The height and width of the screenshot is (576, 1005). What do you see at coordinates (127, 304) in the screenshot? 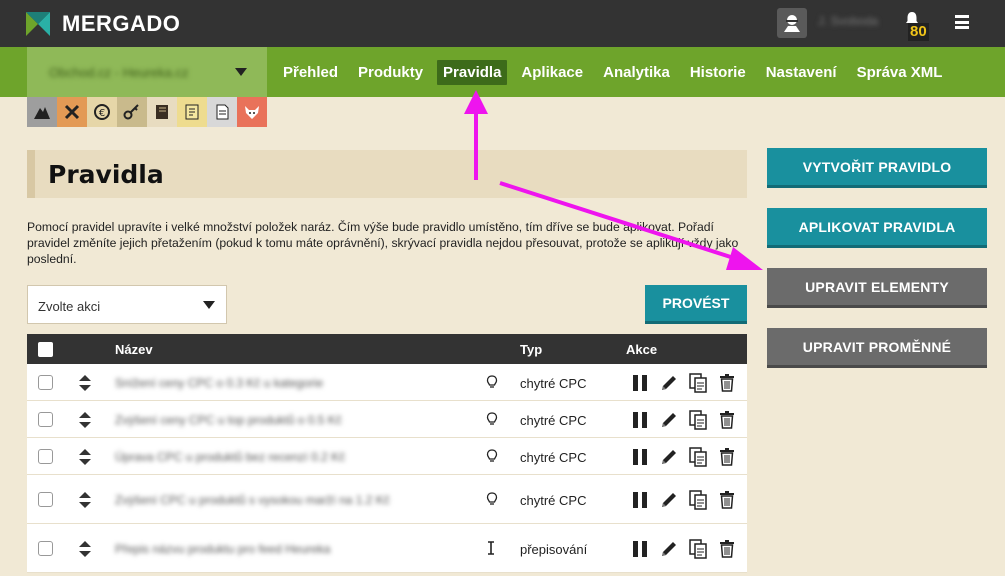
I see `bulk-action-select: Zvolte akci` at bounding box center [127, 304].